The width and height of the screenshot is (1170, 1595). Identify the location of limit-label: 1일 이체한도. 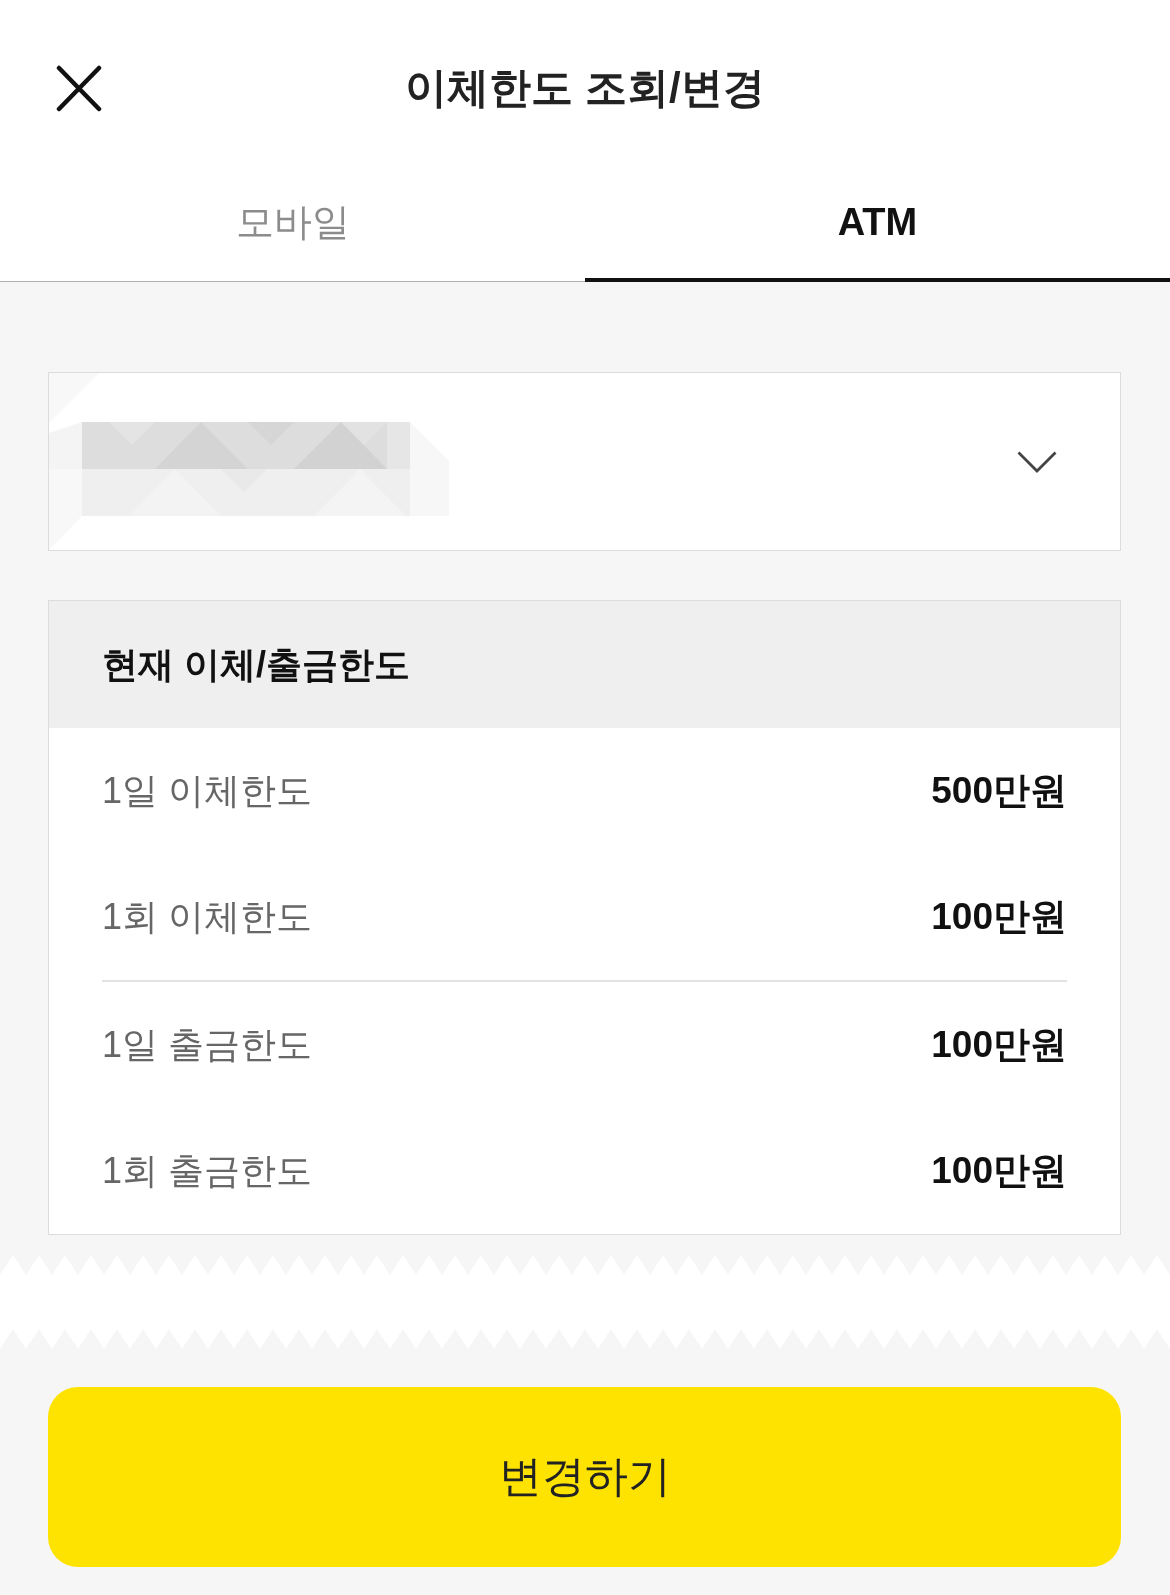
(207, 791).